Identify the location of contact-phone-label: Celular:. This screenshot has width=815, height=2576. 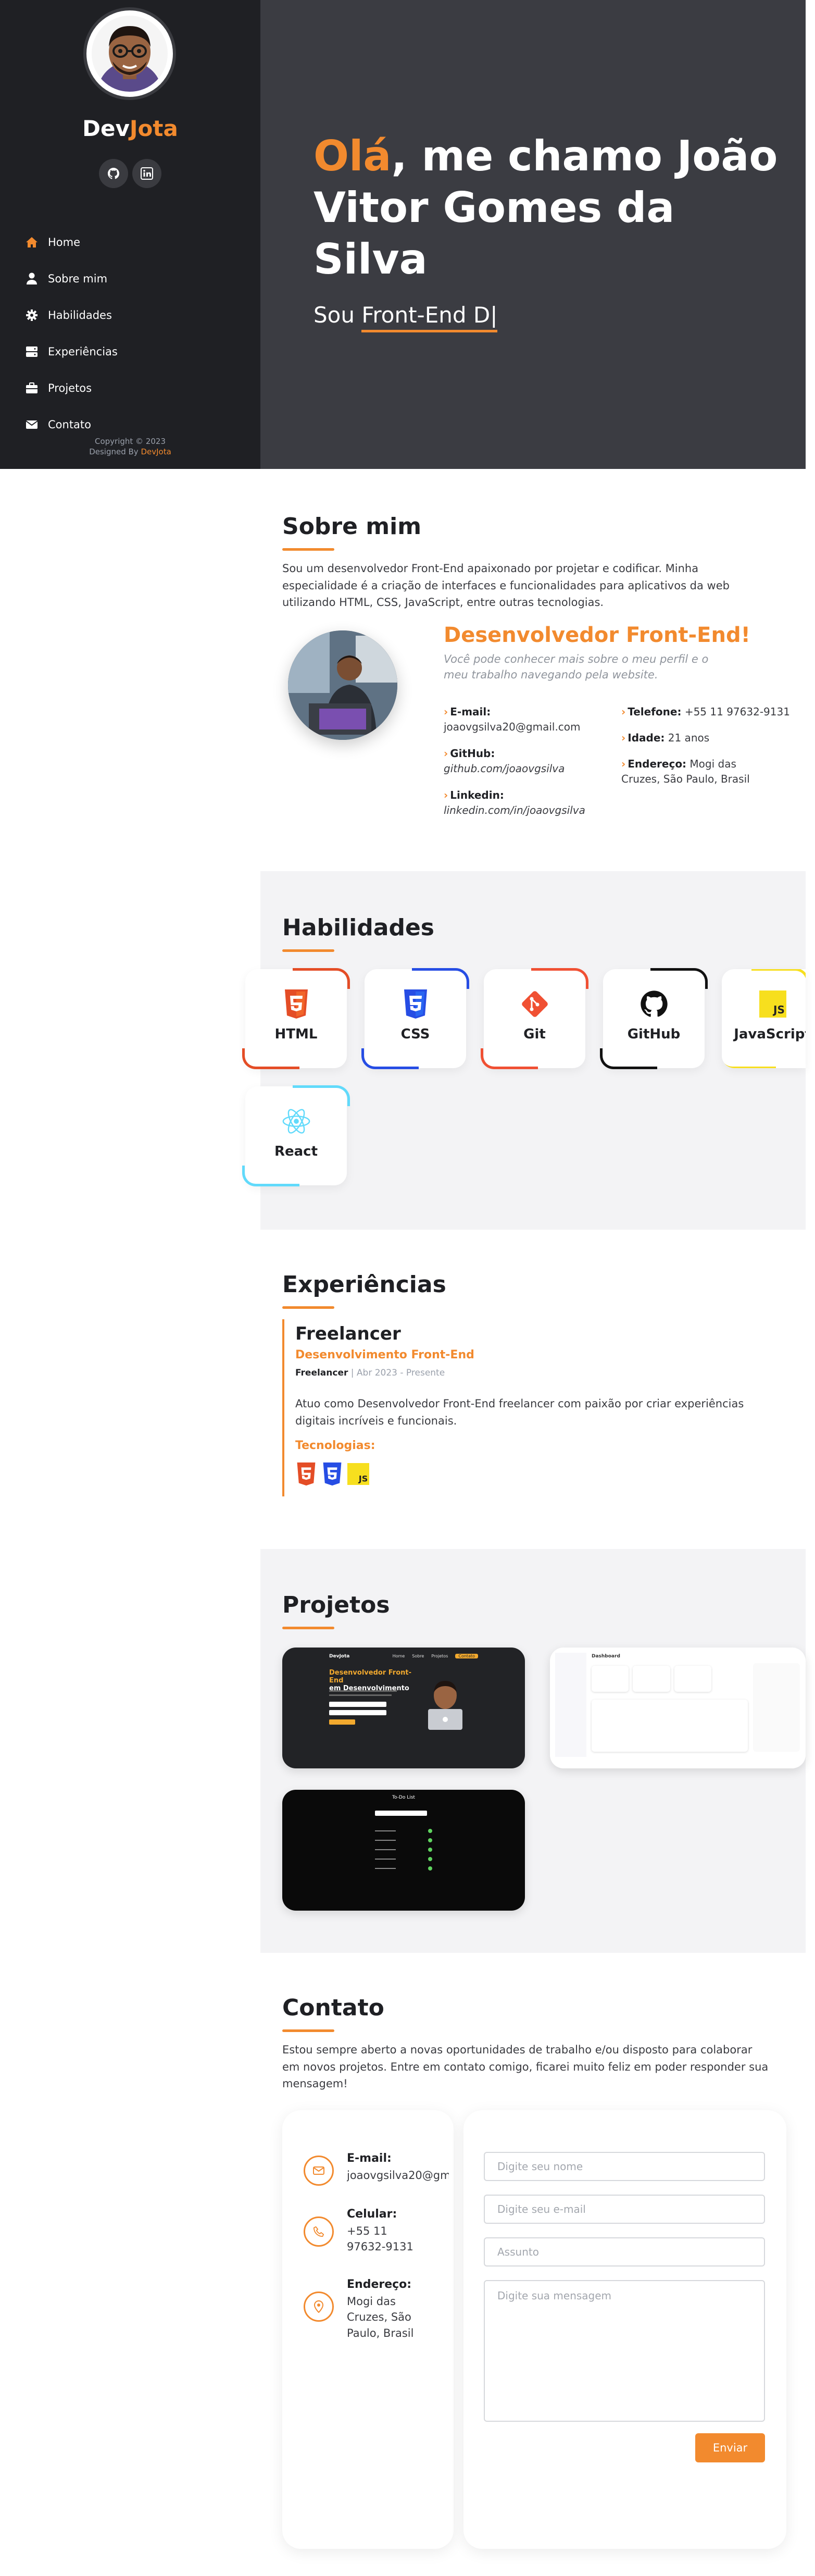
(372, 2214).